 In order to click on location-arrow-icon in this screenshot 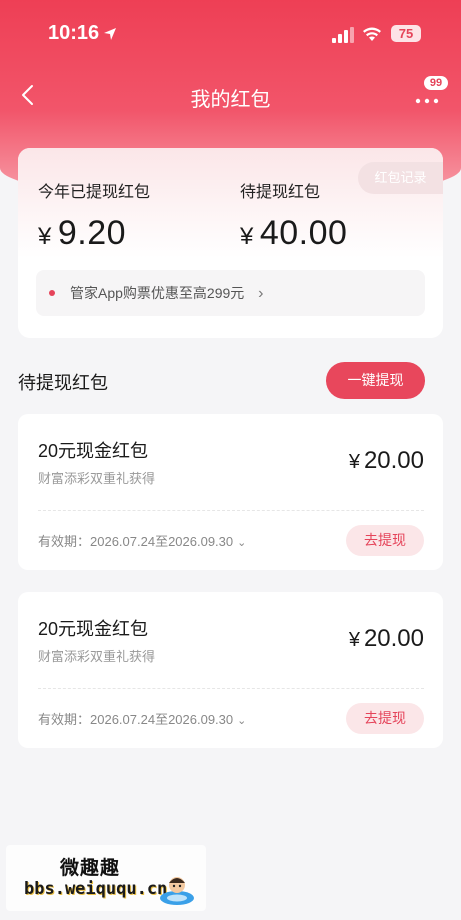, I will do `click(110, 34)`.